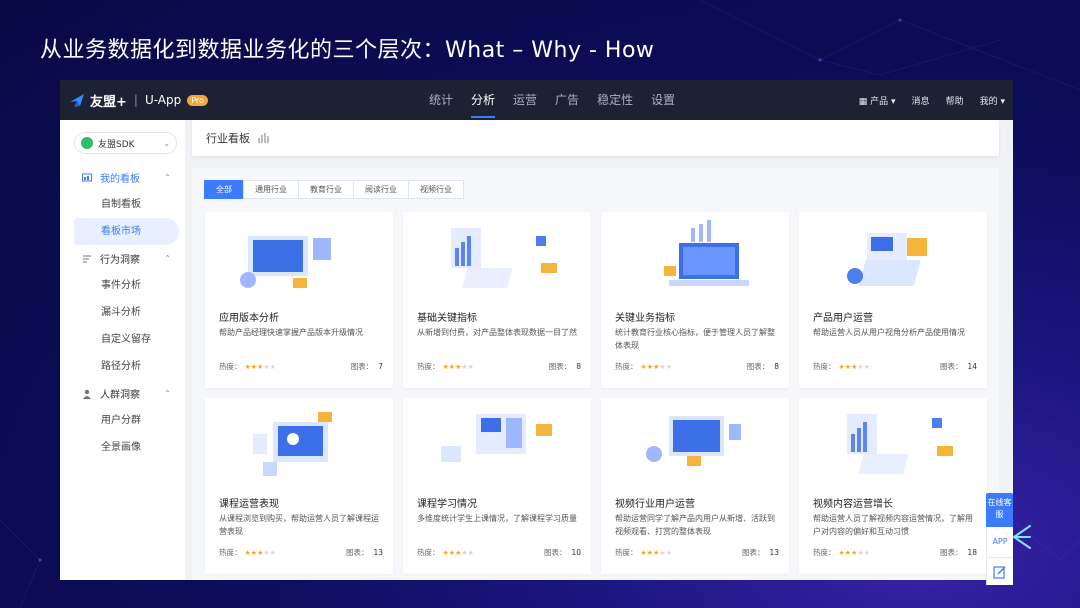  I want to click on tab-reading: 阅读行业, so click(381, 189).